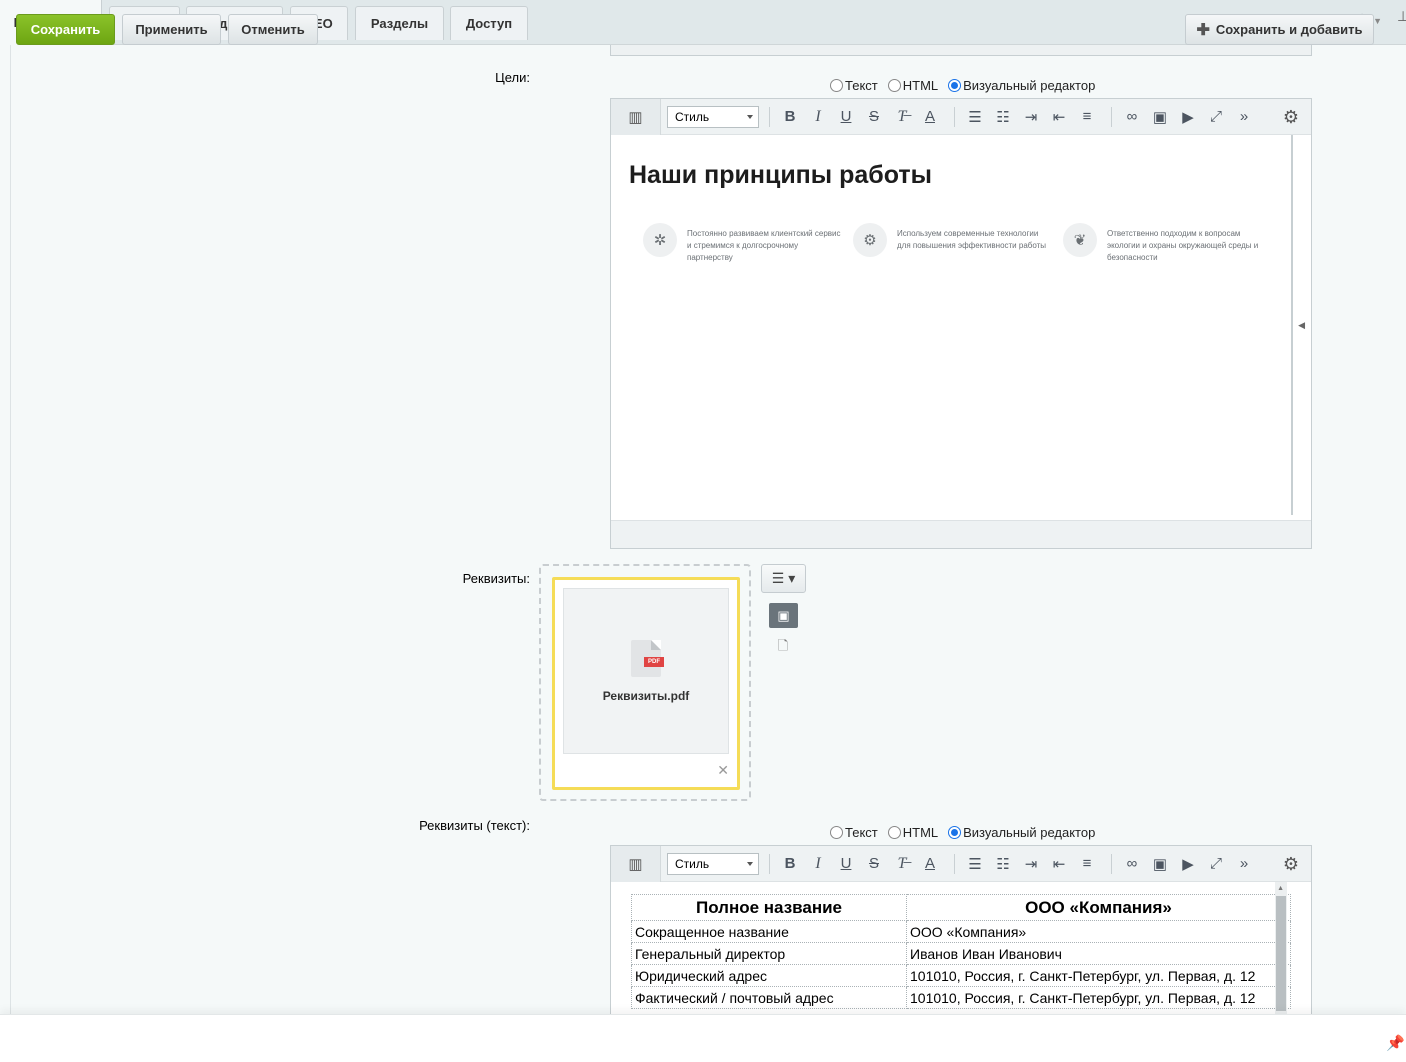  Describe the element at coordinates (961, 50) in the screenshot. I see `previous-editor-footer` at that location.